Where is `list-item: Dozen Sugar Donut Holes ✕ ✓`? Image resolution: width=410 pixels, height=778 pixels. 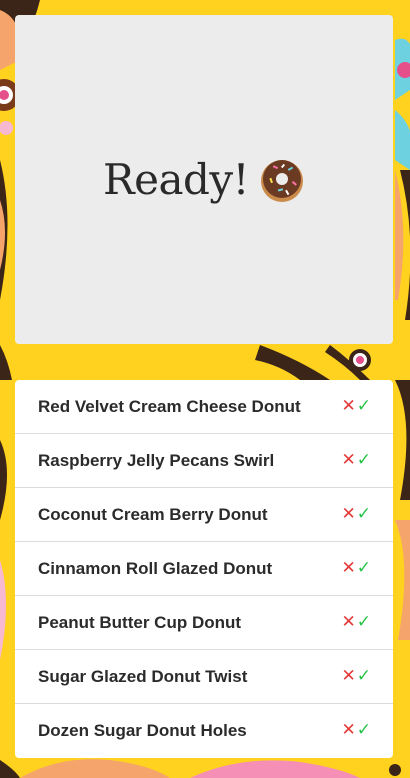 list-item: Dozen Sugar Donut Holes ✕ ✓ is located at coordinates (204, 730).